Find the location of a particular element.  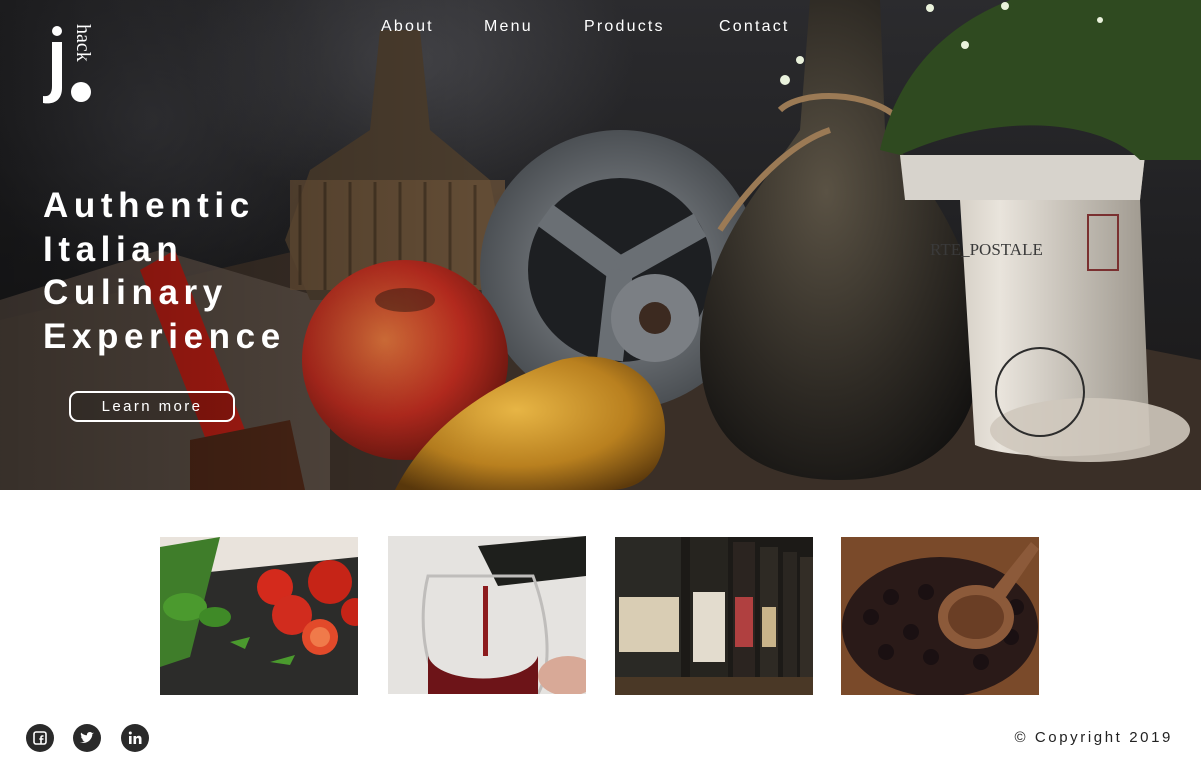

nav-about: About is located at coordinates (407, 27).